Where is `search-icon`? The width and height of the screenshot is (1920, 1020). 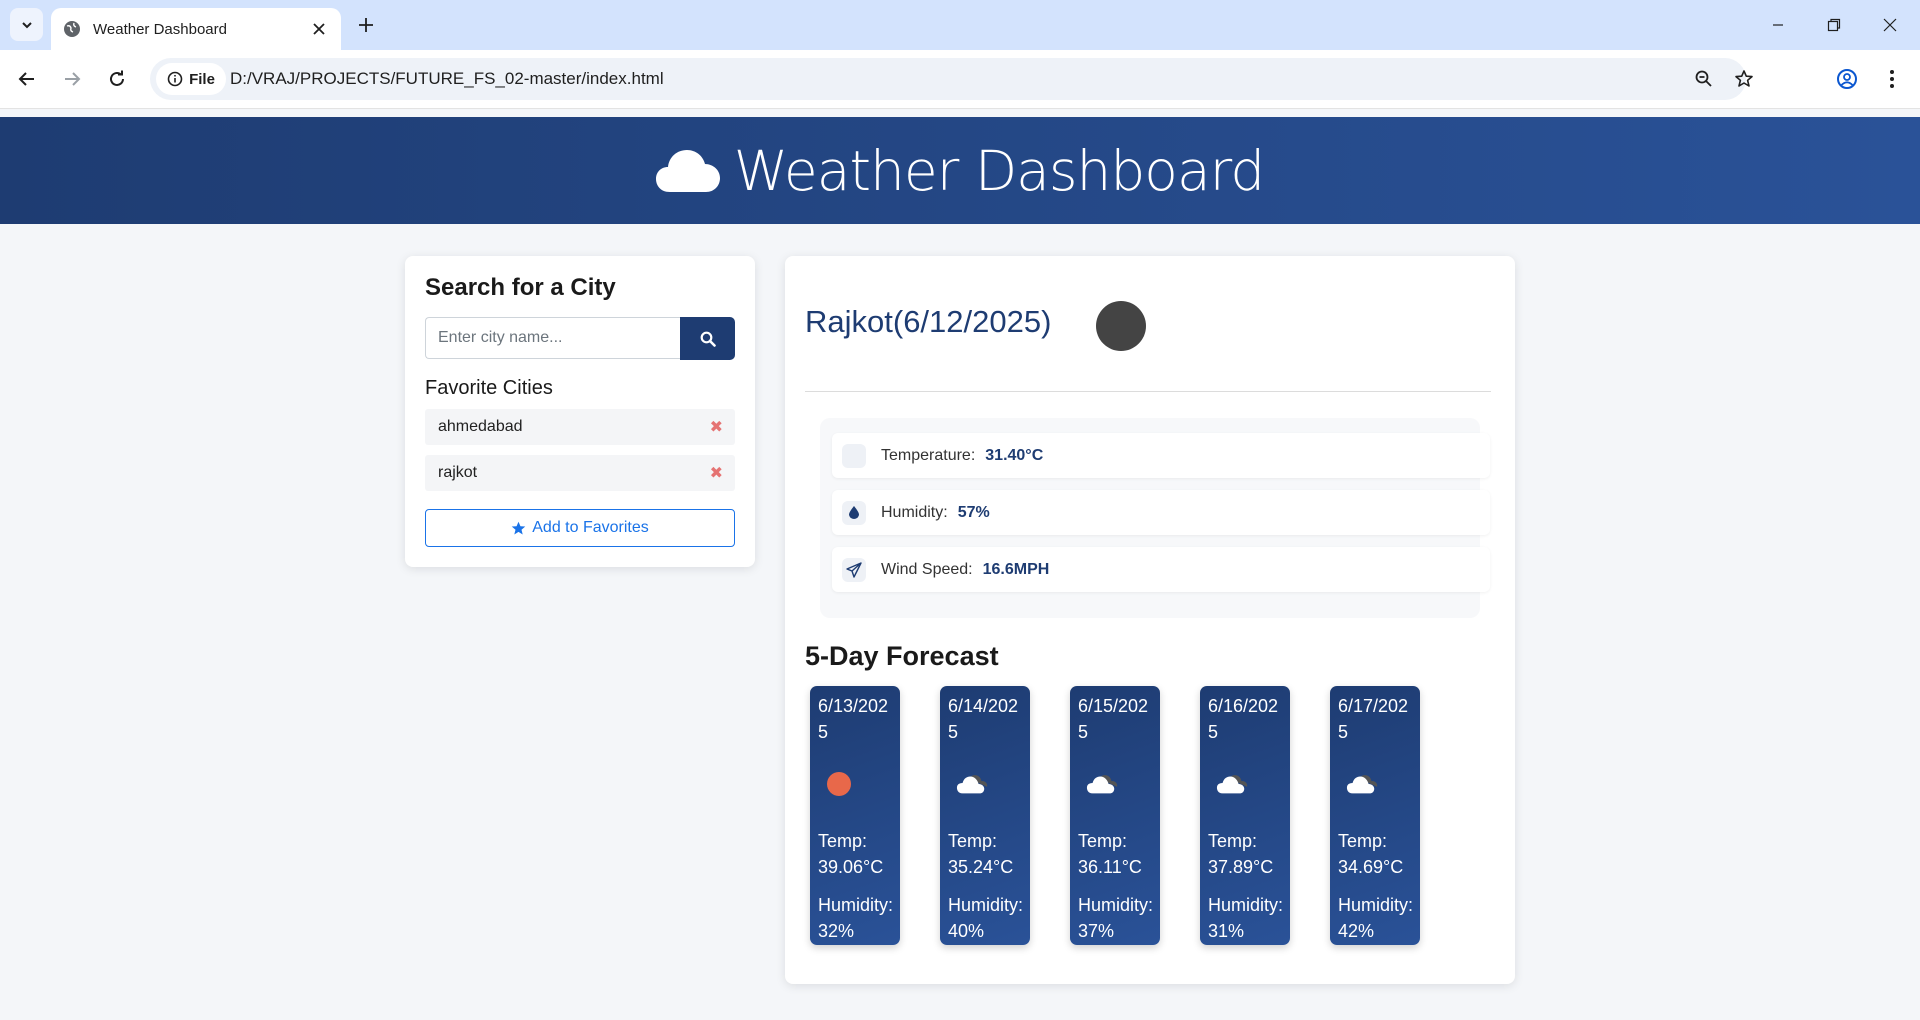
search-icon is located at coordinates (708, 339).